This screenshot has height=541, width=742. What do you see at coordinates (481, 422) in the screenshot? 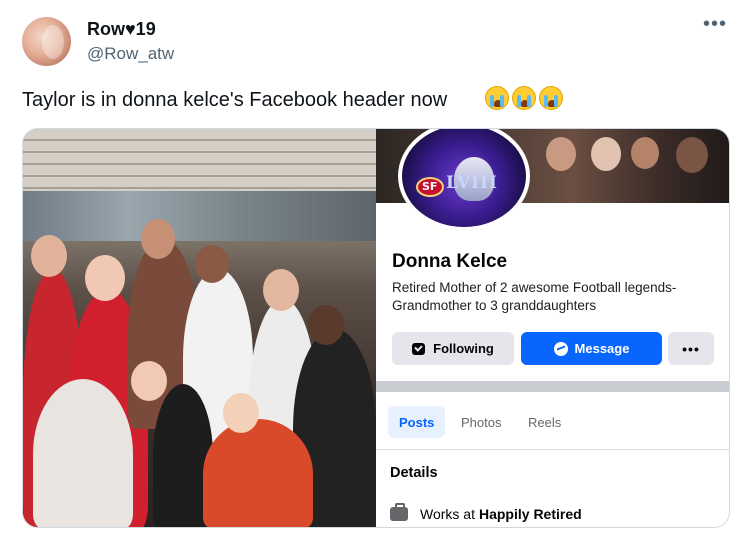
I see `tab-photos: Photos` at bounding box center [481, 422].